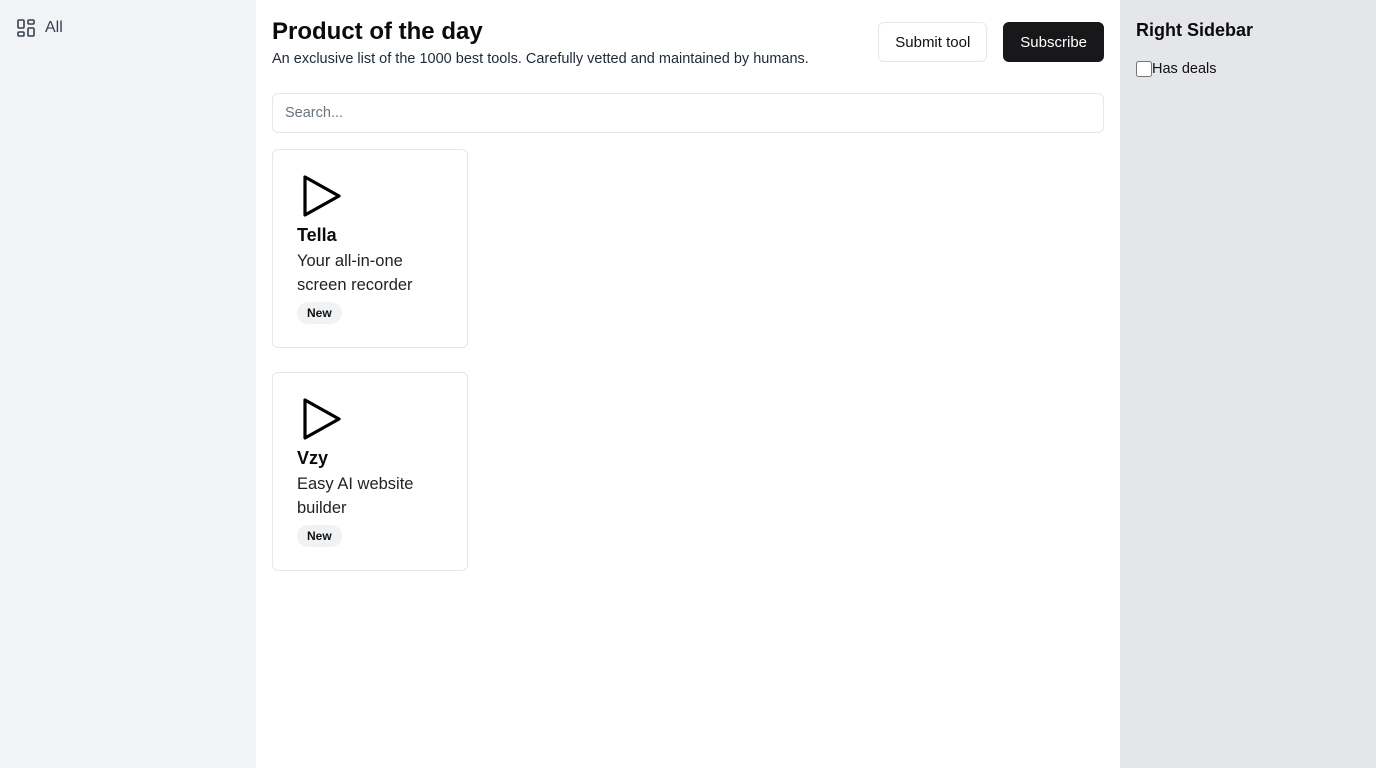 The height and width of the screenshot is (768, 1376). Describe the element at coordinates (355, 273) in the screenshot. I see `product-description: Your all-in-one screen recorder` at that location.